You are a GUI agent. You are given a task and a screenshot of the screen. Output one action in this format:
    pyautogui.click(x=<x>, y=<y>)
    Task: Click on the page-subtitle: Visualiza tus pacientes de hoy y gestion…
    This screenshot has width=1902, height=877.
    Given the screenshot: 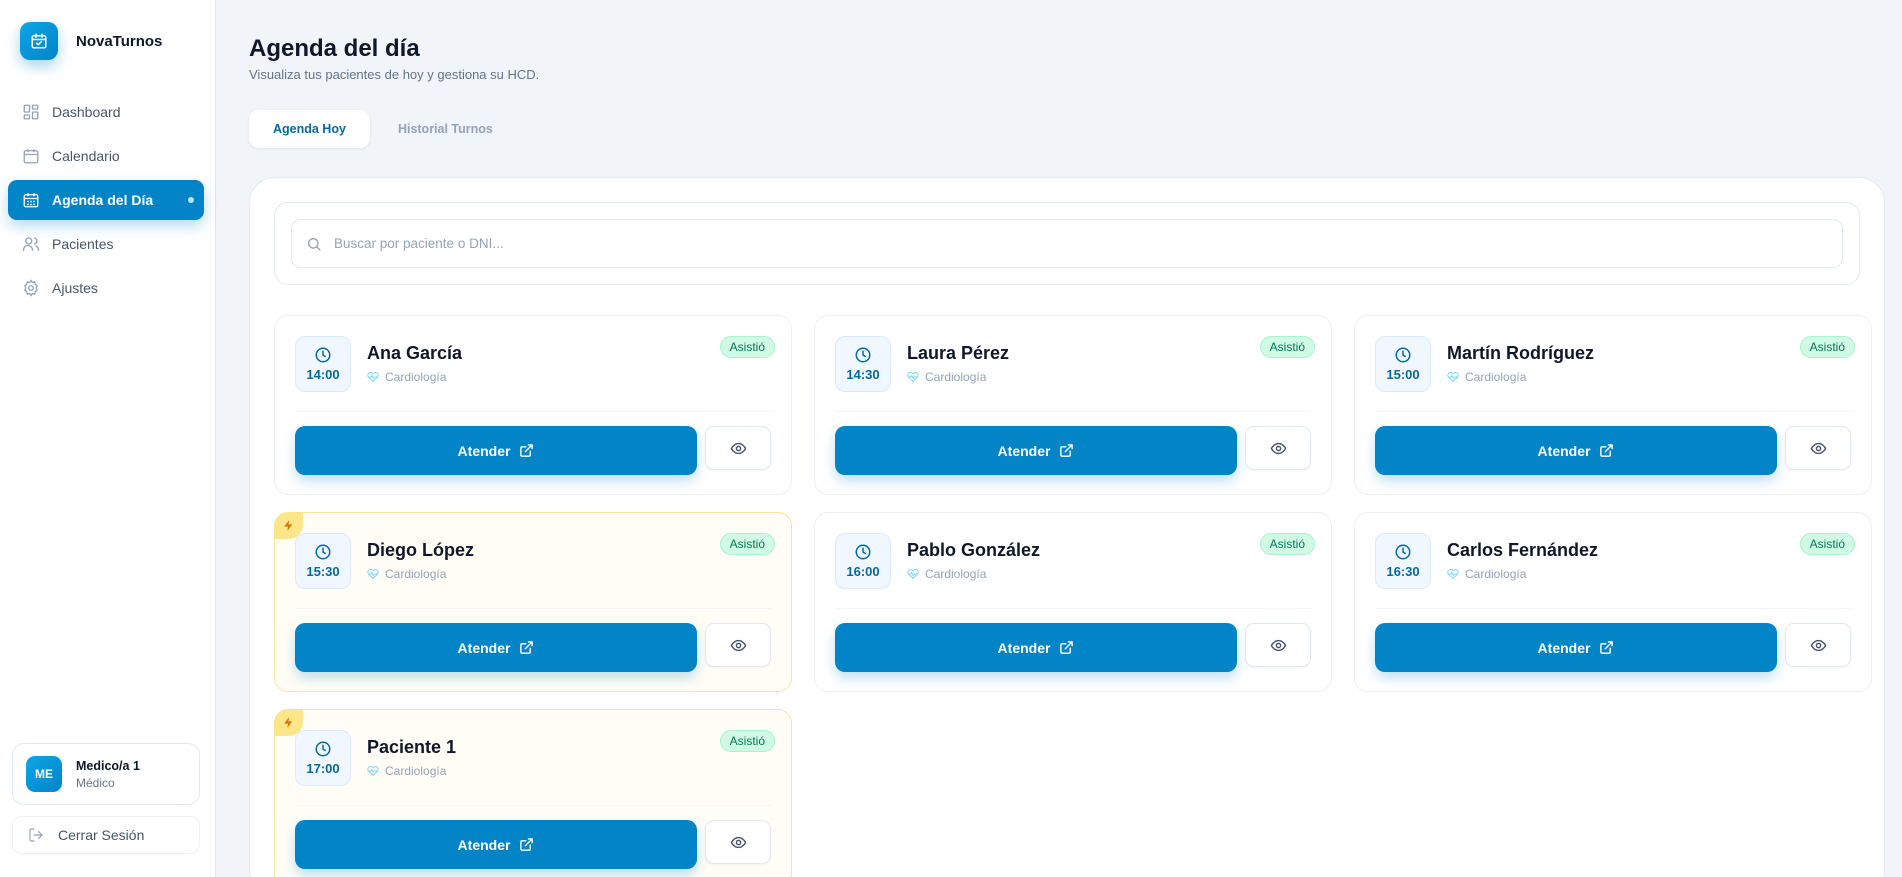 What is the action you would take?
    pyautogui.click(x=394, y=74)
    